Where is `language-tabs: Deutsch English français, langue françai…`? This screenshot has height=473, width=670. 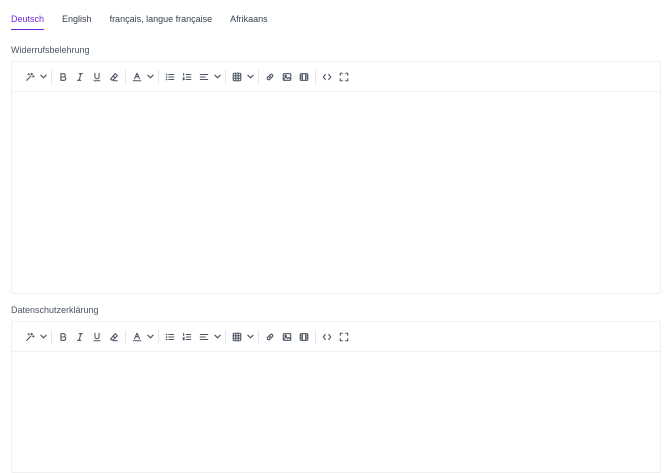 language-tabs: Deutsch English français, langue françai… is located at coordinates (148, 22).